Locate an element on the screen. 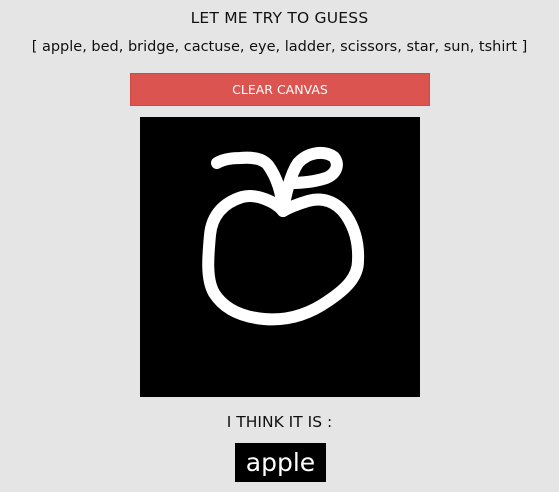 The width and height of the screenshot is (559, 492). guess-result: apple is located at coordinates (280, 462).